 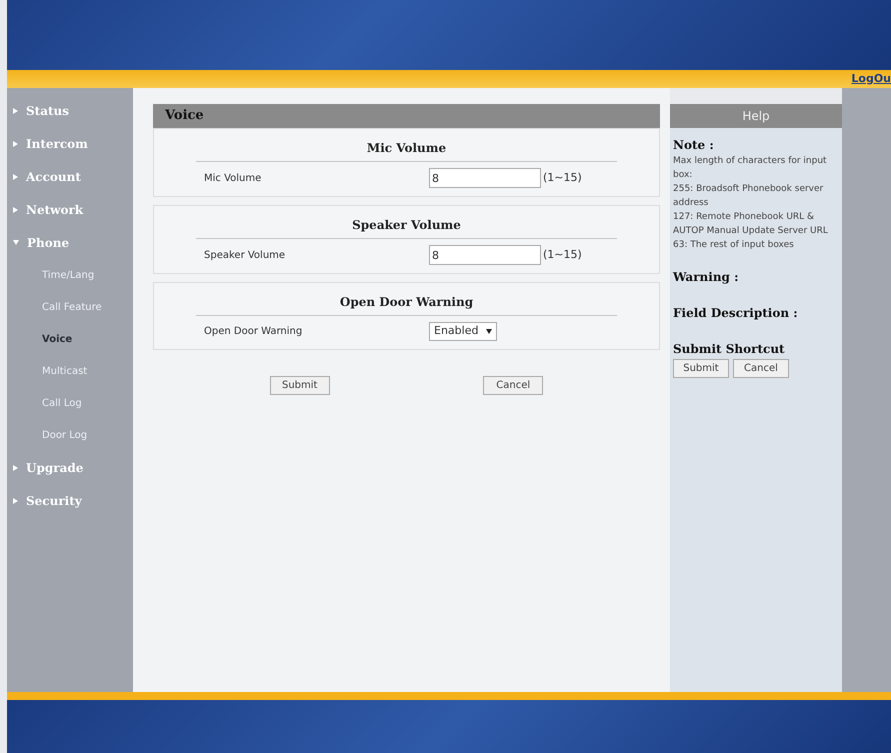 I want to click on sidebar-item: Upgrade, so click(x=70, y=467).